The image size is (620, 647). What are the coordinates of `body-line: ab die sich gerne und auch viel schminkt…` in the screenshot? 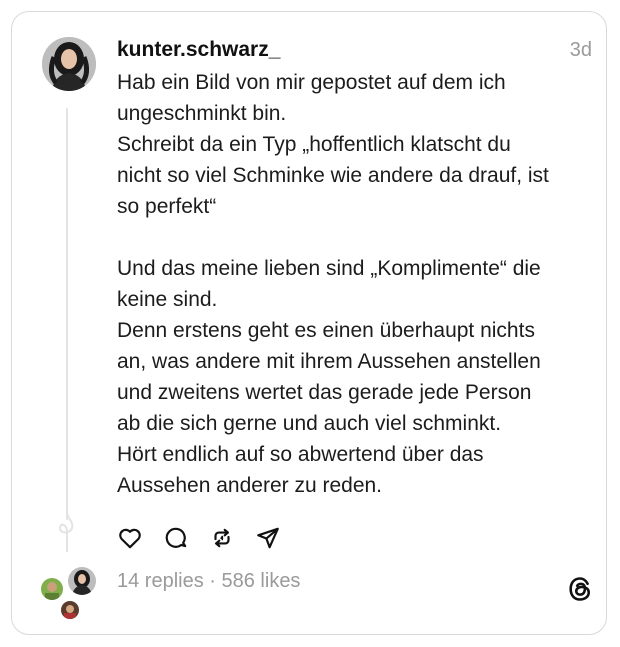 It's located at (309, 423).